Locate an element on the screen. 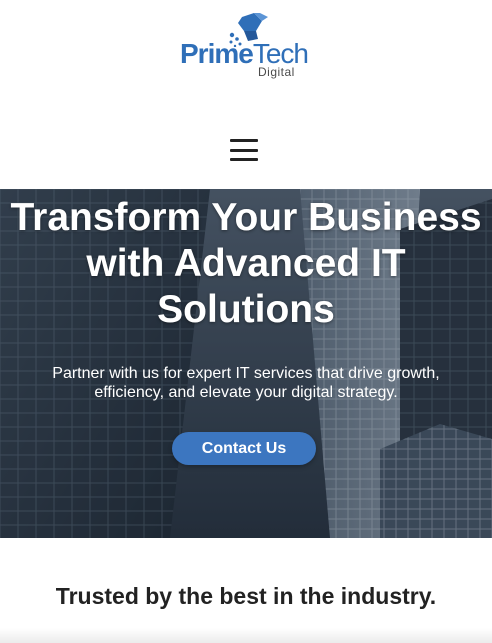 The height and width of the screenshot is (643, 492). contact-us-button: Contact Us is located at coordinates (244, 448).